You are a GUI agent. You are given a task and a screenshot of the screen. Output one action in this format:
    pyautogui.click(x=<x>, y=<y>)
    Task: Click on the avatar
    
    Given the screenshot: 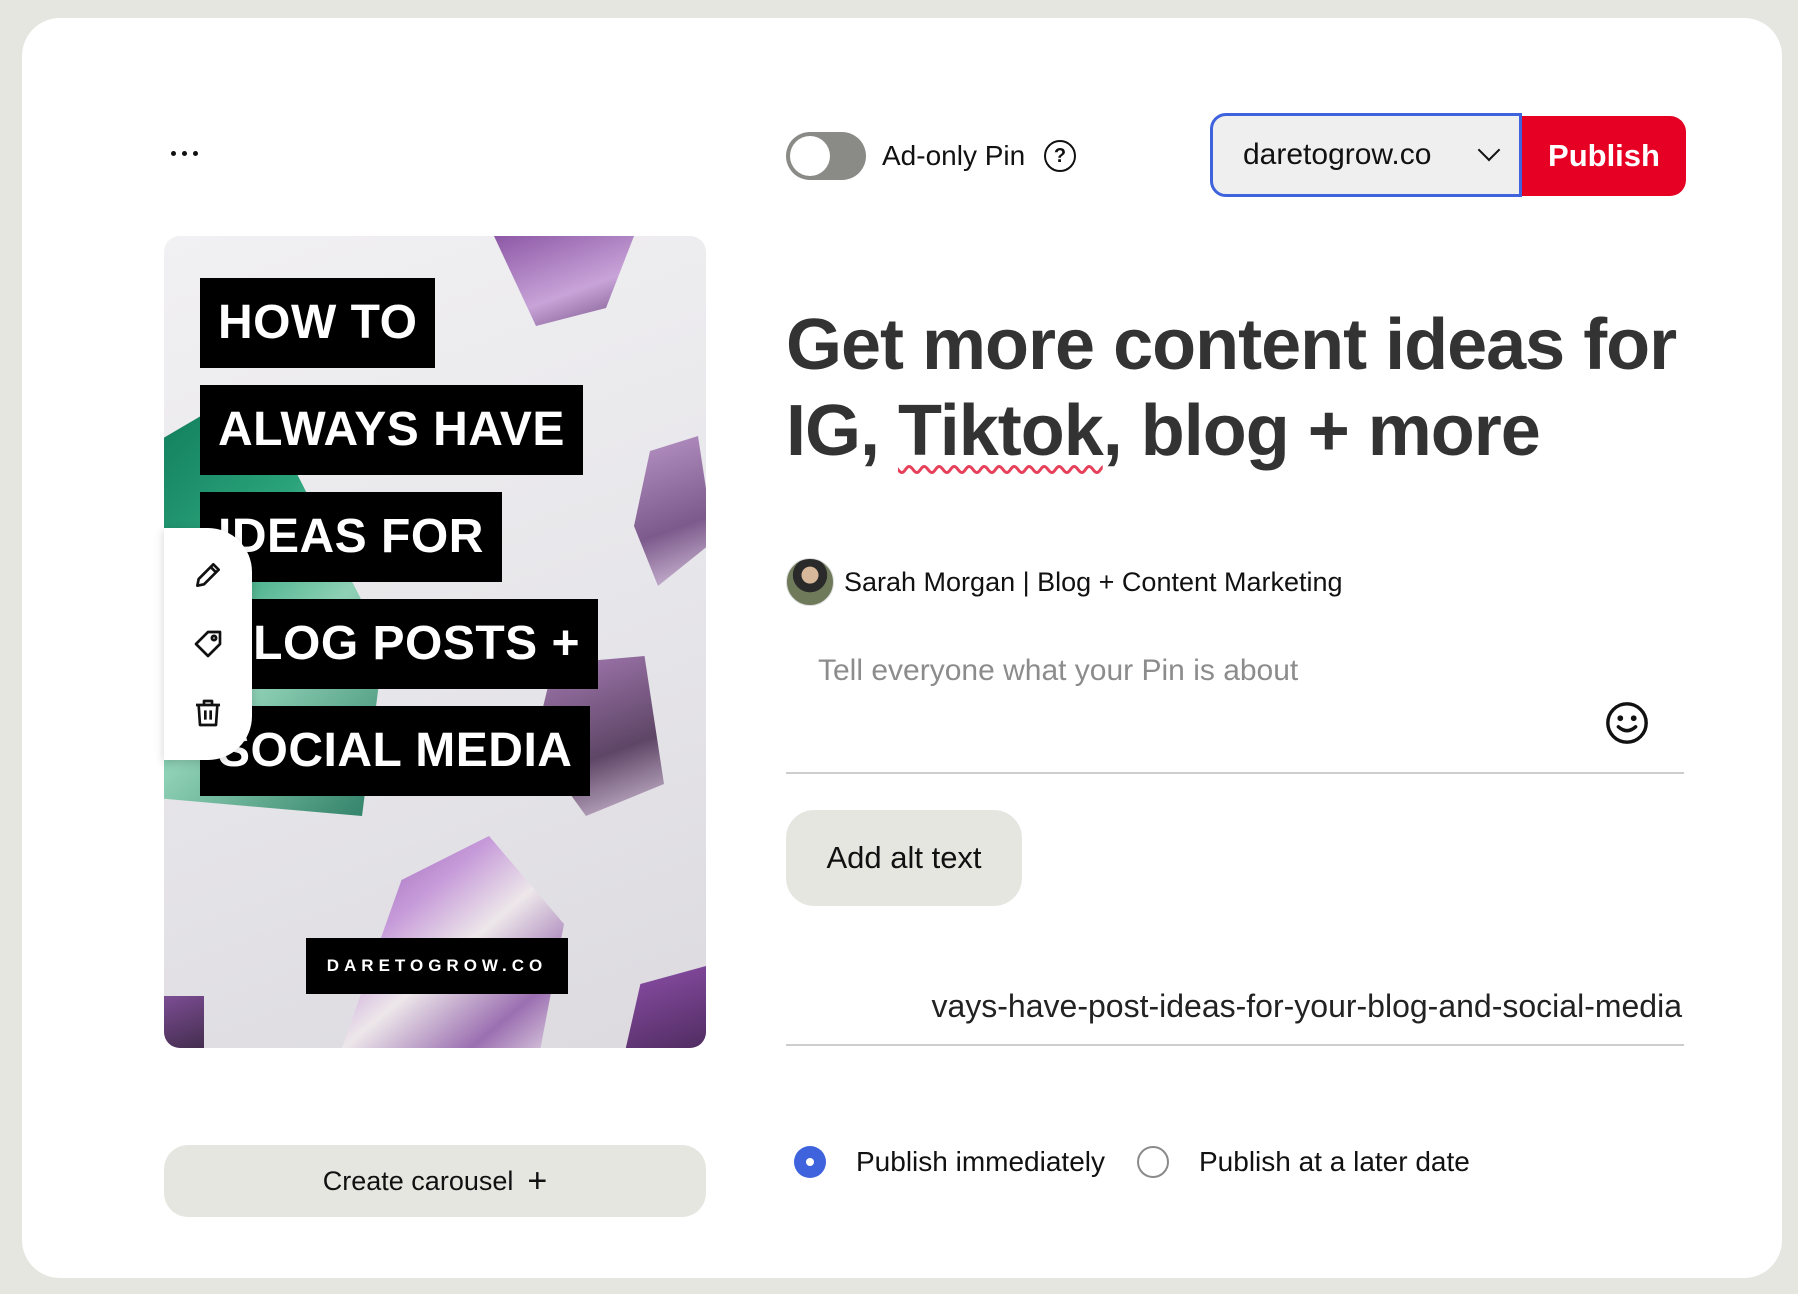 What is the action you would take?
    pyautogui.click(x=810, y=582)
    